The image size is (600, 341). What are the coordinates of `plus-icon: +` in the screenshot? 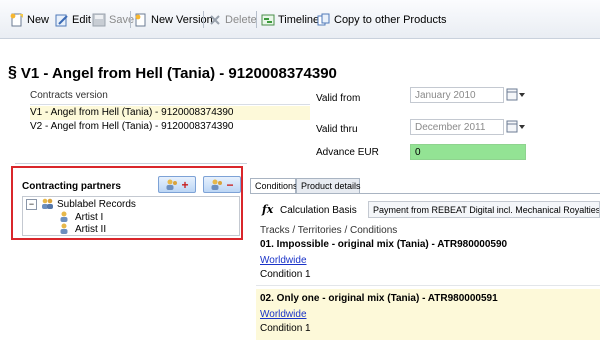 It's located at (185, 184).